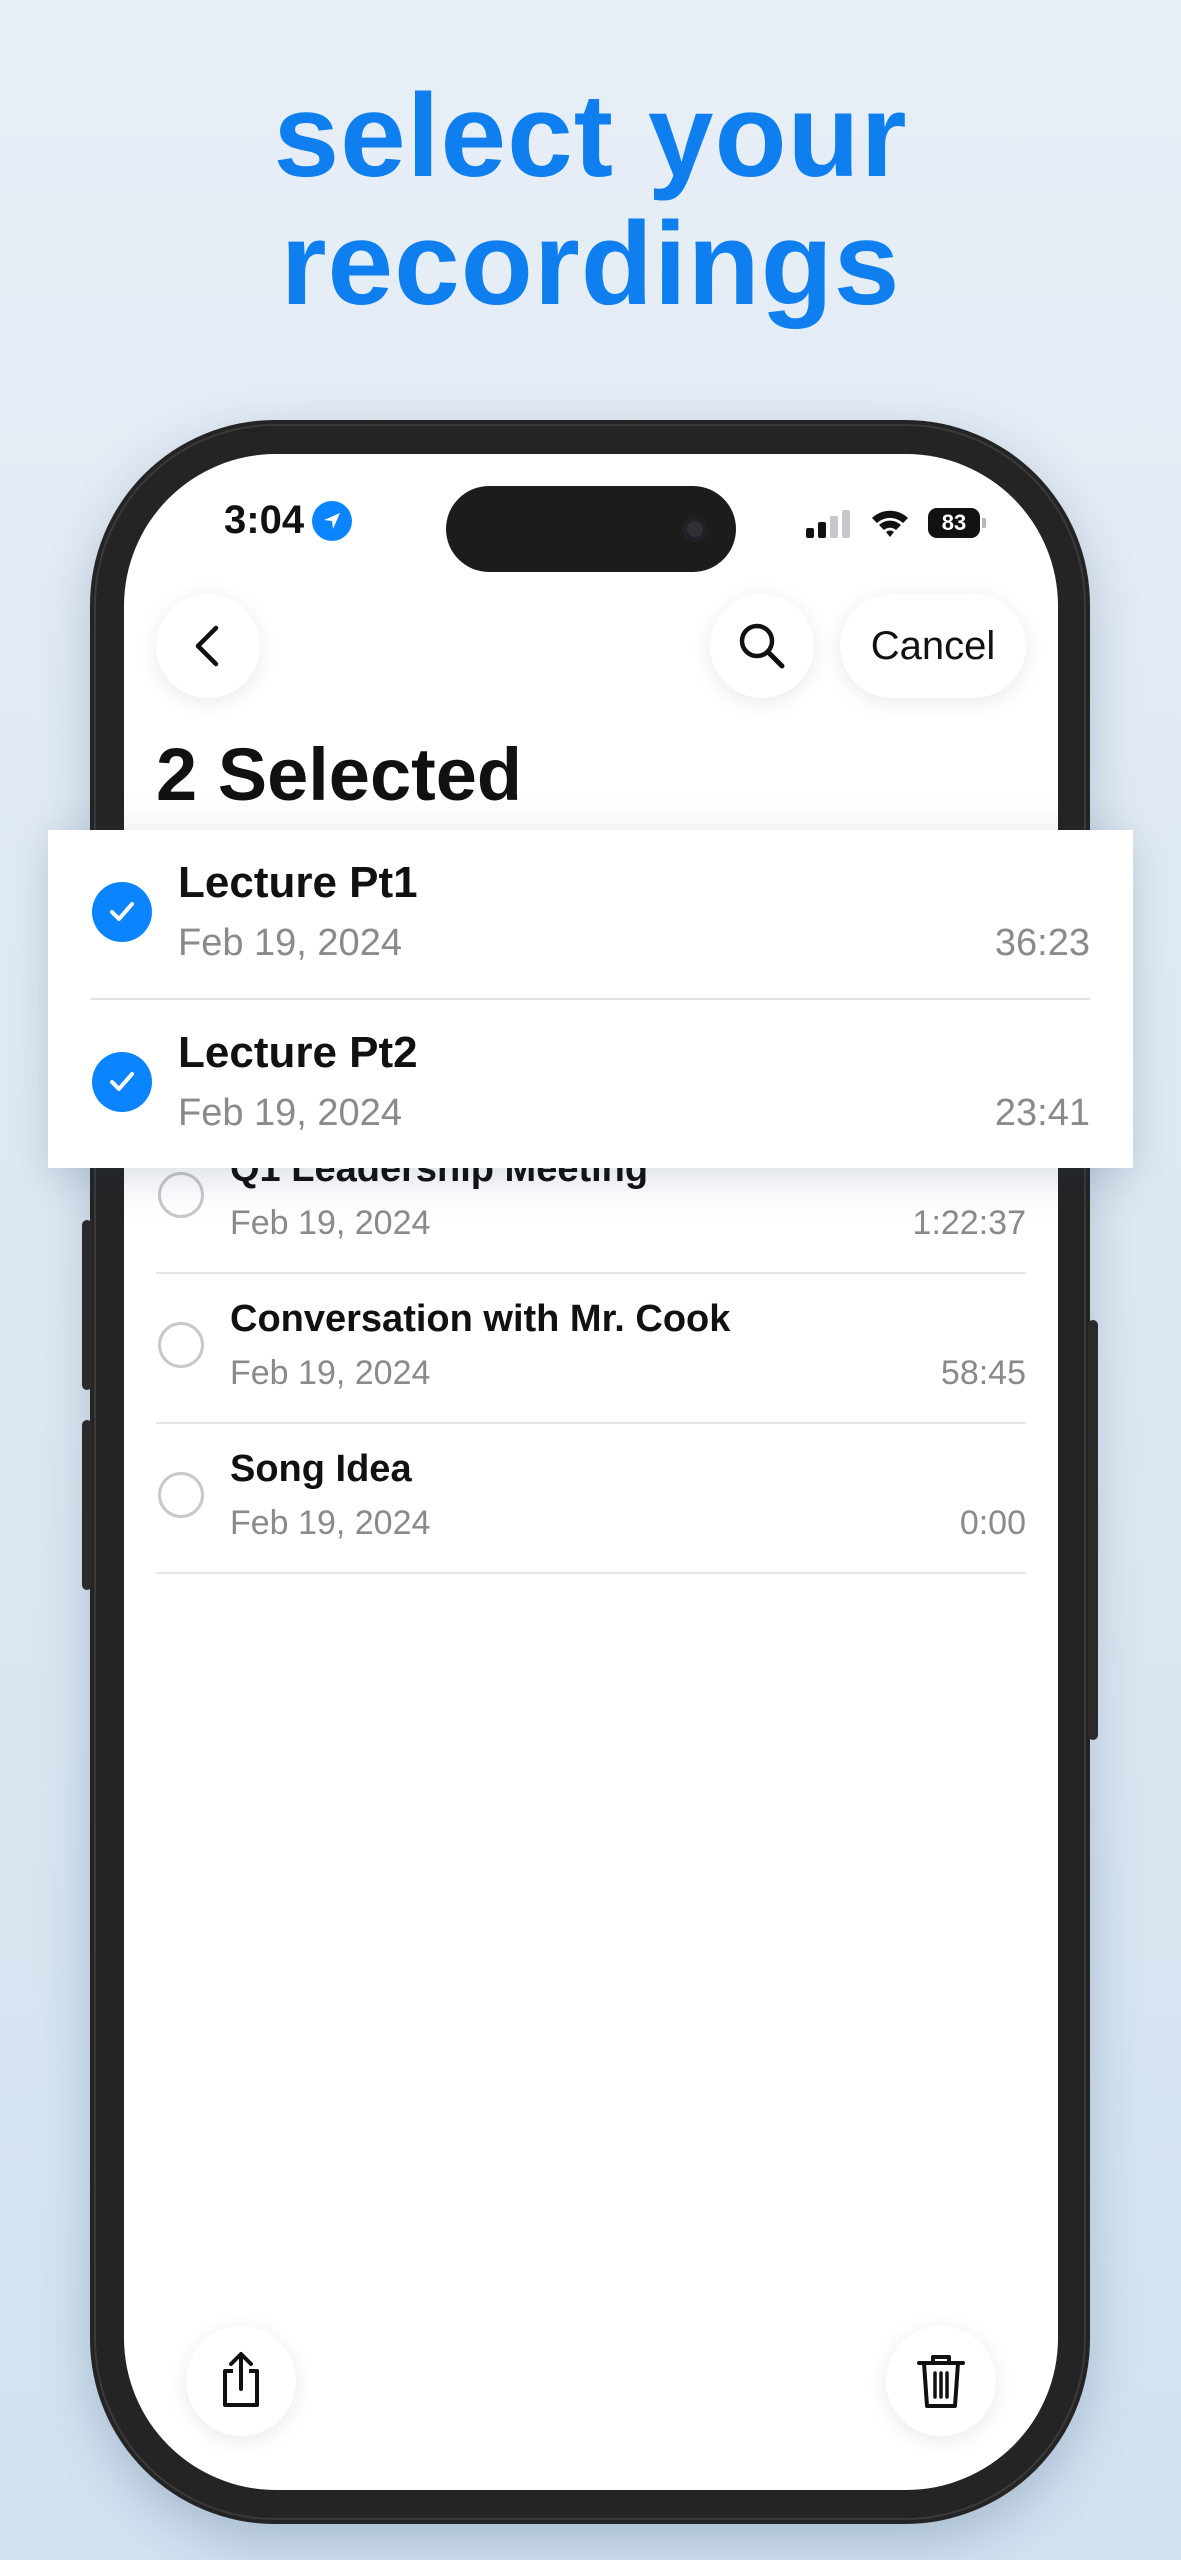  Describe the element at coordinates (954, 522) in the screenshot. I see `battery-level: 83` at that location.